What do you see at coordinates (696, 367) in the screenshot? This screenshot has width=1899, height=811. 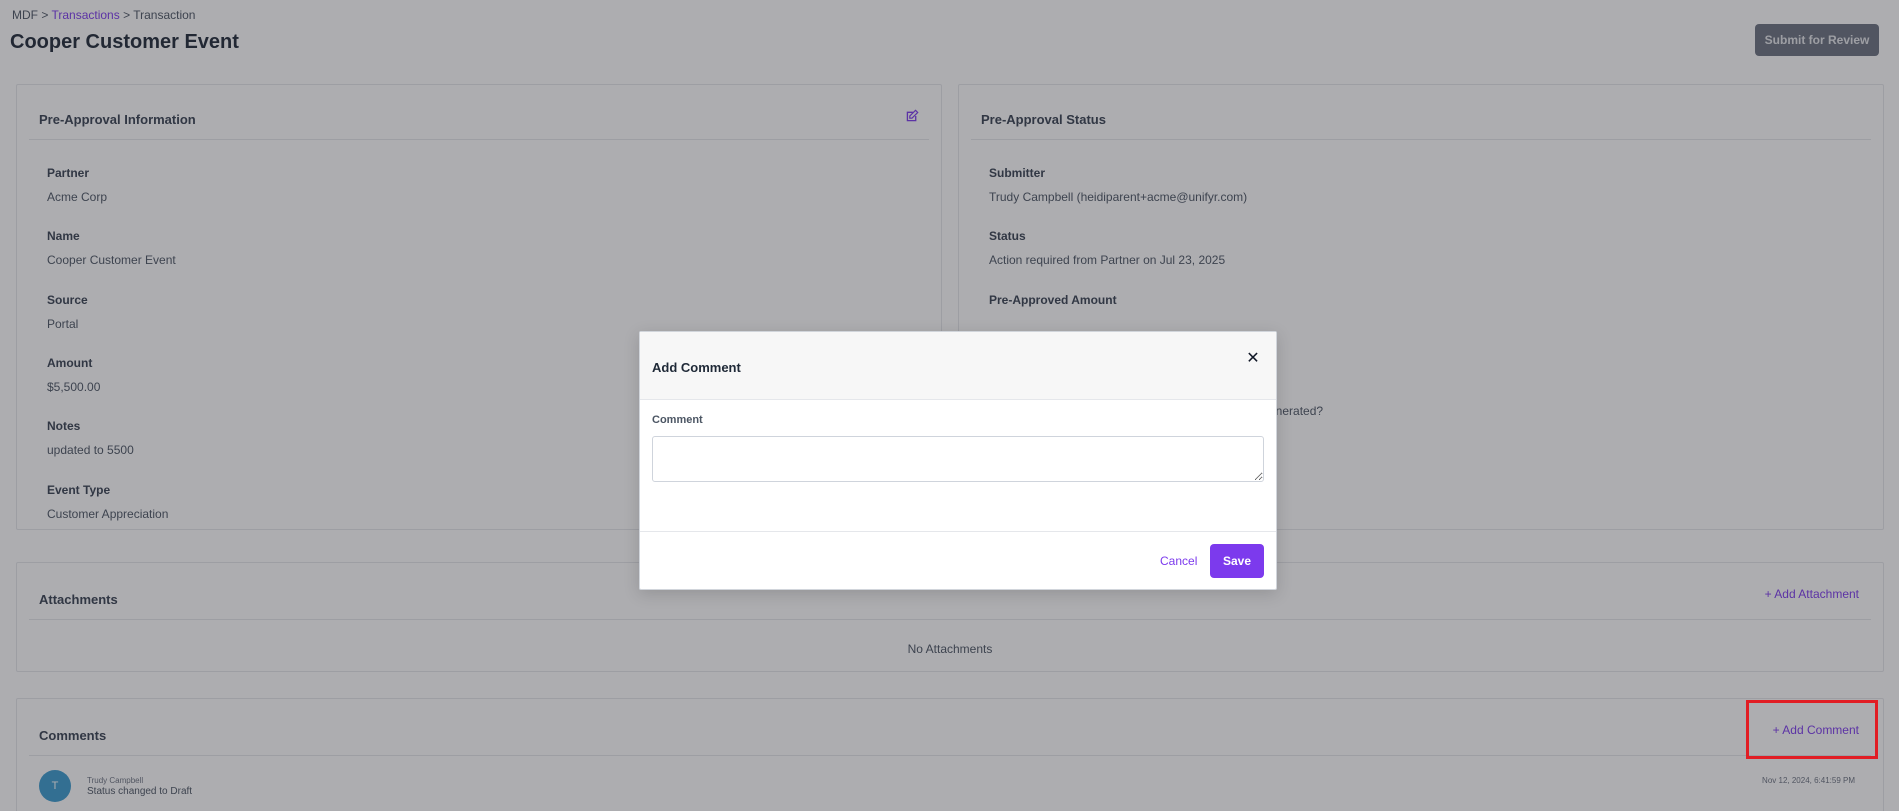 I see `modal-title: Add Comment` at bounding box center [696, 367].